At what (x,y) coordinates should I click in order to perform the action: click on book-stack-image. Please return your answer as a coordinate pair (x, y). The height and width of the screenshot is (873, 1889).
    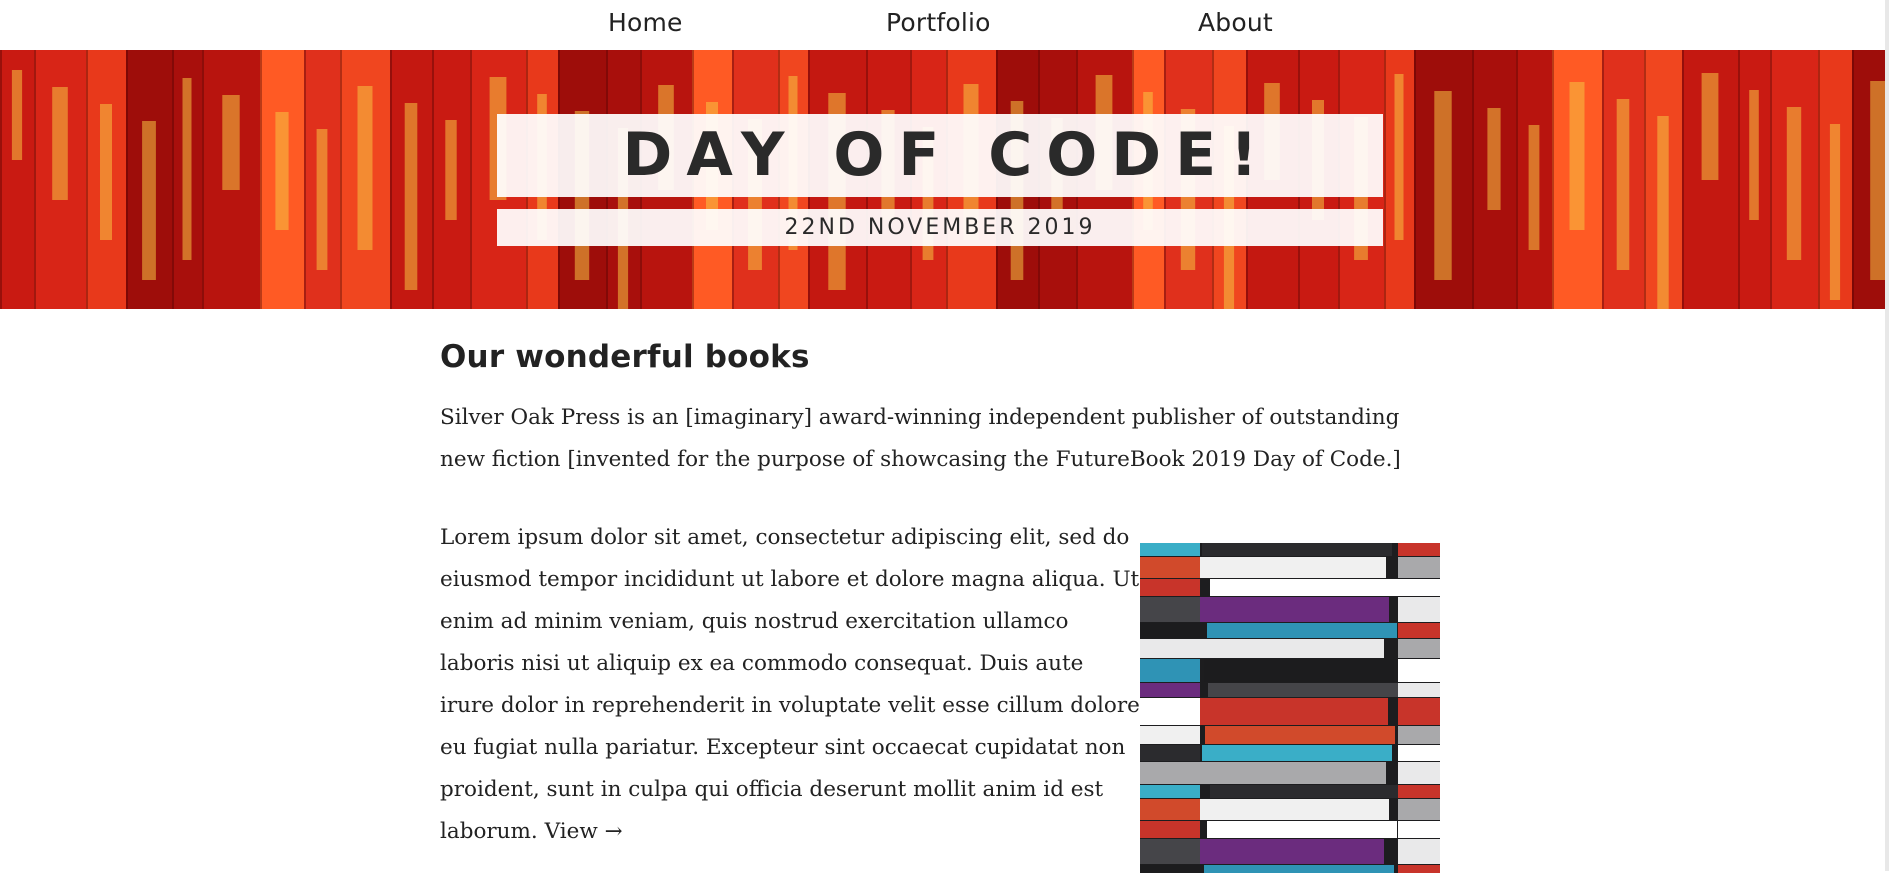
    Looking at the image, I should click on (1290, 708).